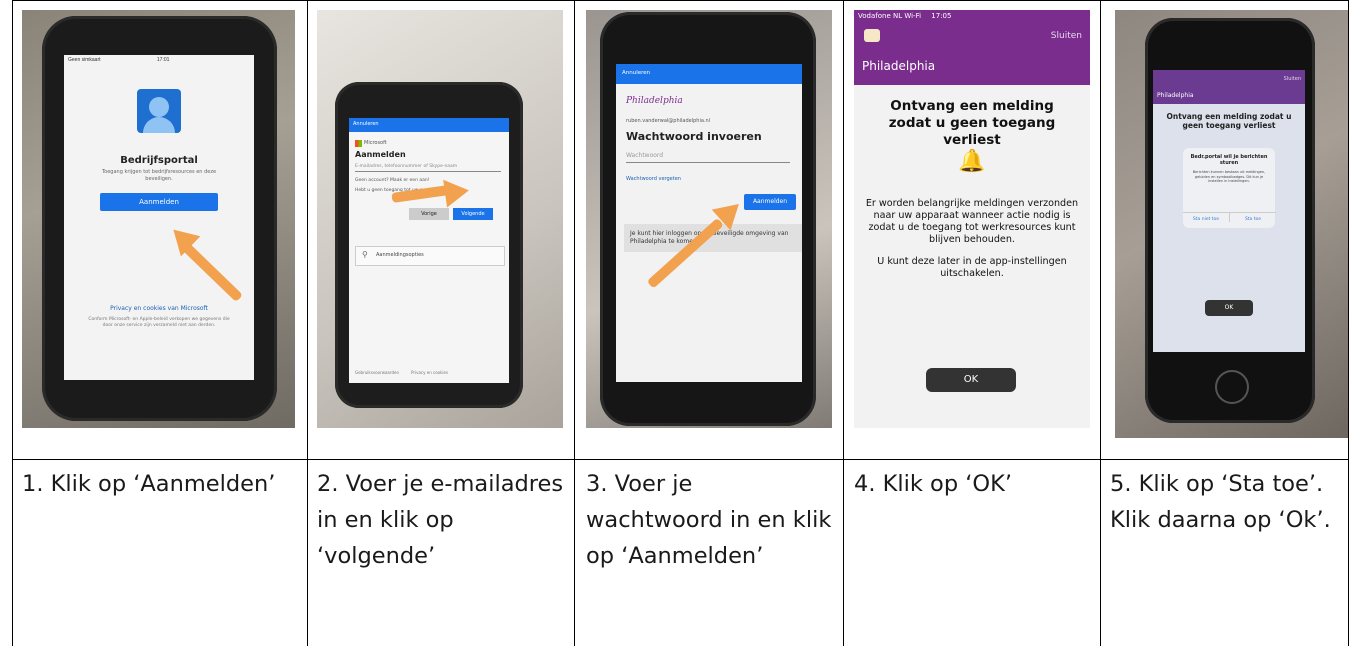 The width and height of the screenshot is (1355, 646). I want to click on back-button: Vorige, so click(429, 214).